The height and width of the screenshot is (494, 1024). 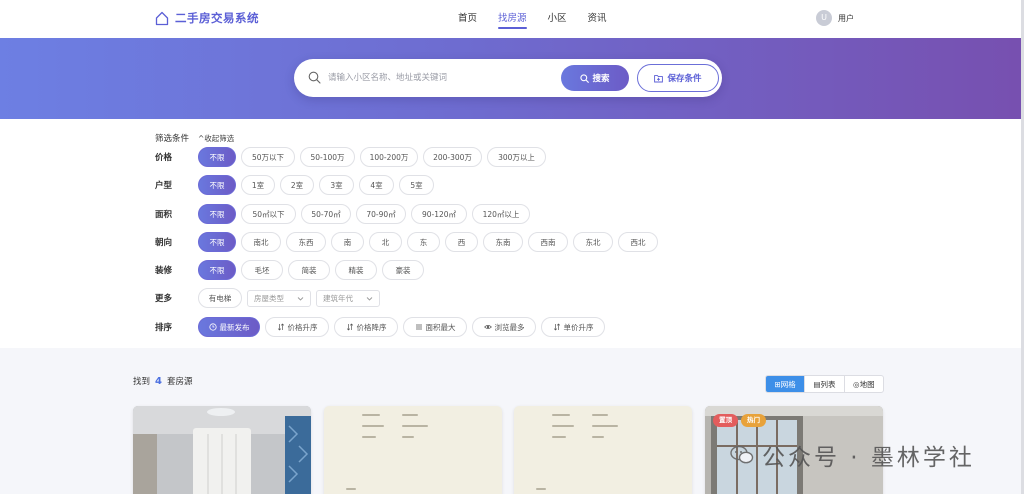 I want to click on wechat-icon, so click(x=742, y=454).